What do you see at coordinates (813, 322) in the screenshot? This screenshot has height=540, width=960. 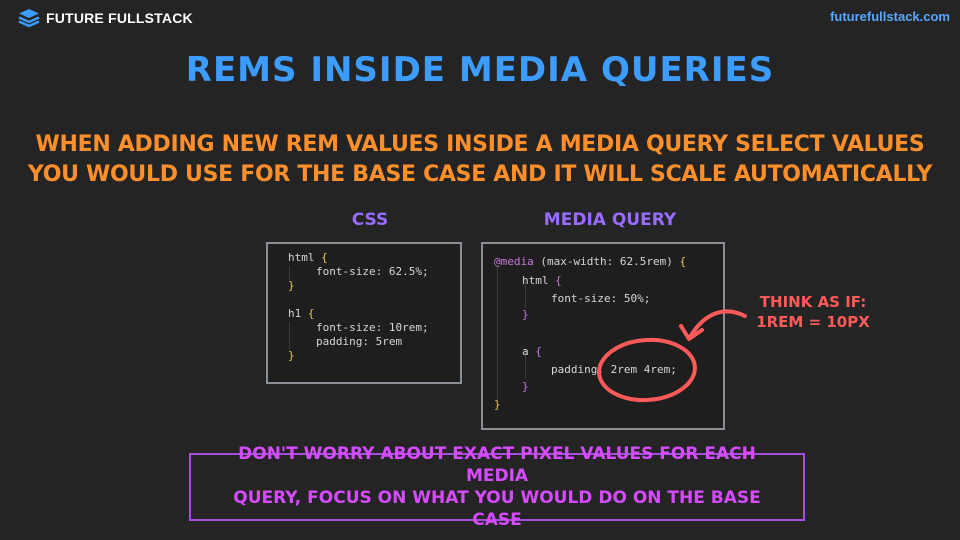 I see `annotation-line-2: 1rem = 10px` at bounding box center [813, 322].